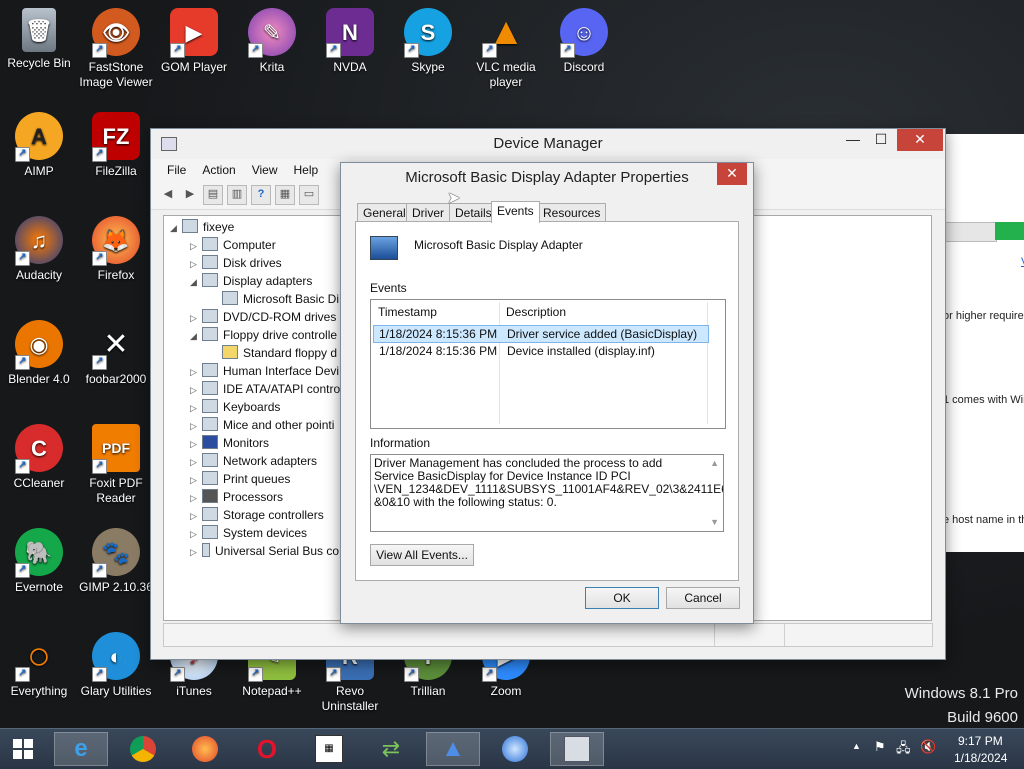 The image size is (1024, 769). I want to click on action-center-flag-icon: ⚑, so click(880, 747).